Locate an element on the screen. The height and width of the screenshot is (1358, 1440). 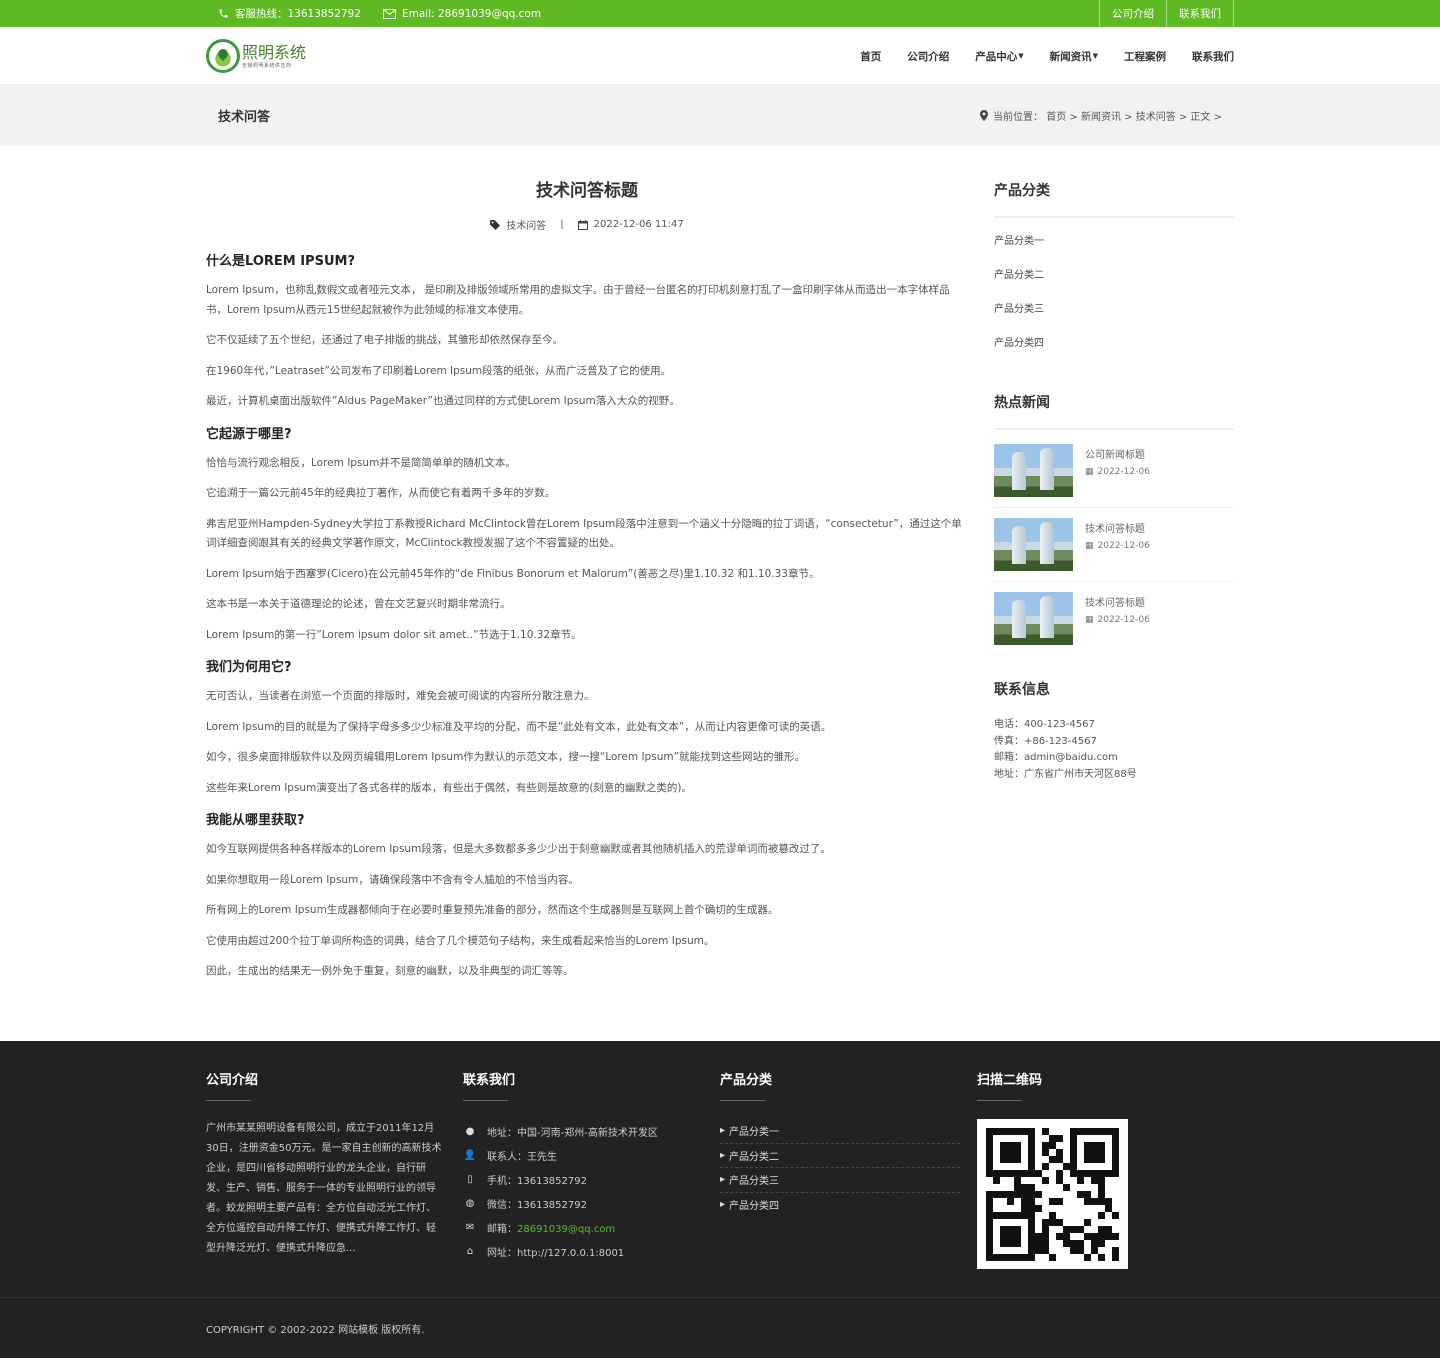
category-list: 产品分类一 产品分类二 产品分类三 产品分类四 is located at coordinates (1114, 300).